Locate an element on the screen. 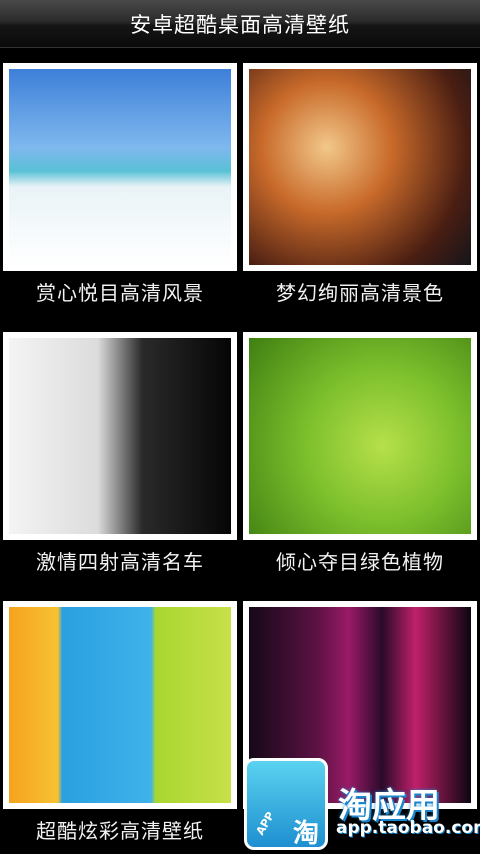  bag-app-text: APP is located at coordinates (265, 823).